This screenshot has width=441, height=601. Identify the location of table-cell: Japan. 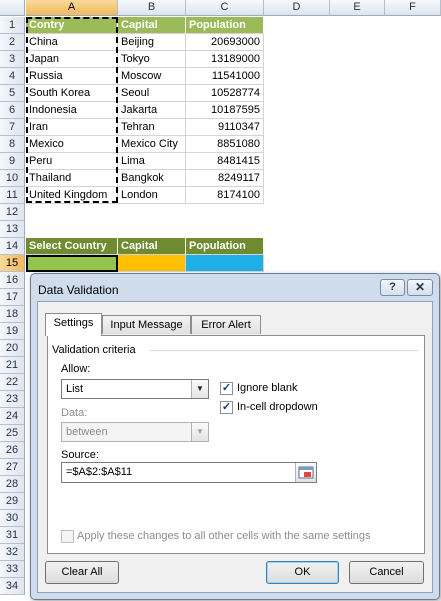
(72, 59).